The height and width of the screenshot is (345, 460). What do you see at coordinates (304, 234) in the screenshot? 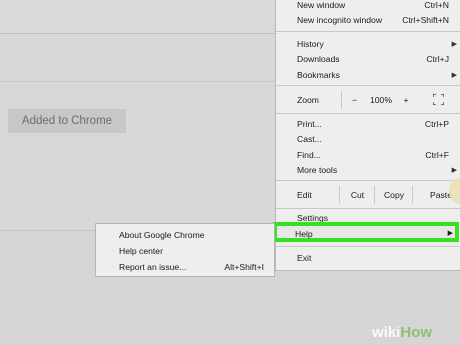
I see `menu-item-label: Help` at bounding box center [304, 234].